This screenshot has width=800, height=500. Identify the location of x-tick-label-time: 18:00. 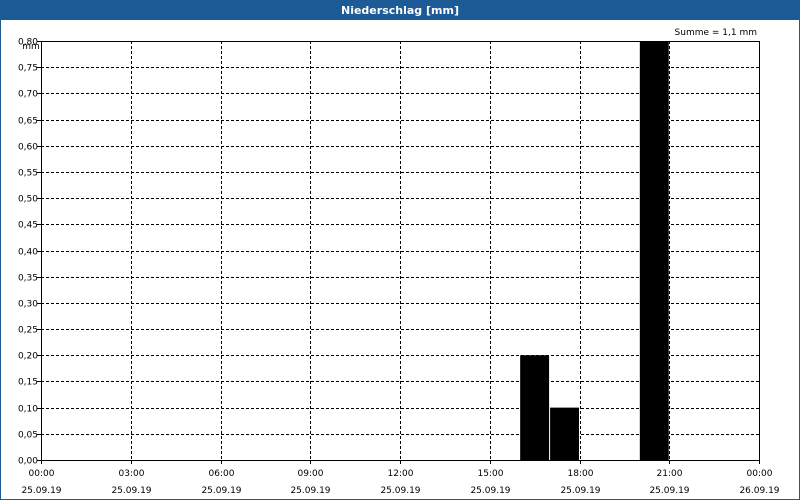
(581, 474).